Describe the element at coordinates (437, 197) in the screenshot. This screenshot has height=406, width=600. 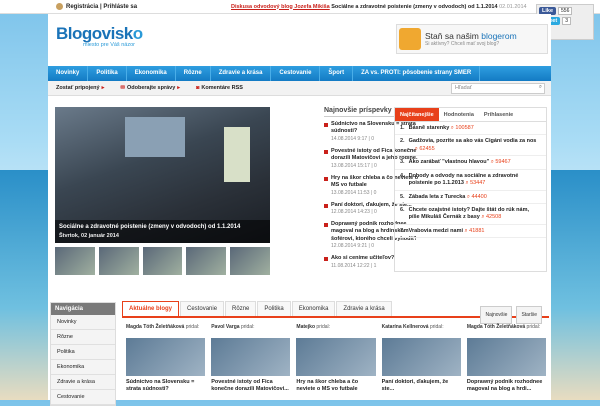
I see `top-post-title: Zábada leta z Turecka` at that location.